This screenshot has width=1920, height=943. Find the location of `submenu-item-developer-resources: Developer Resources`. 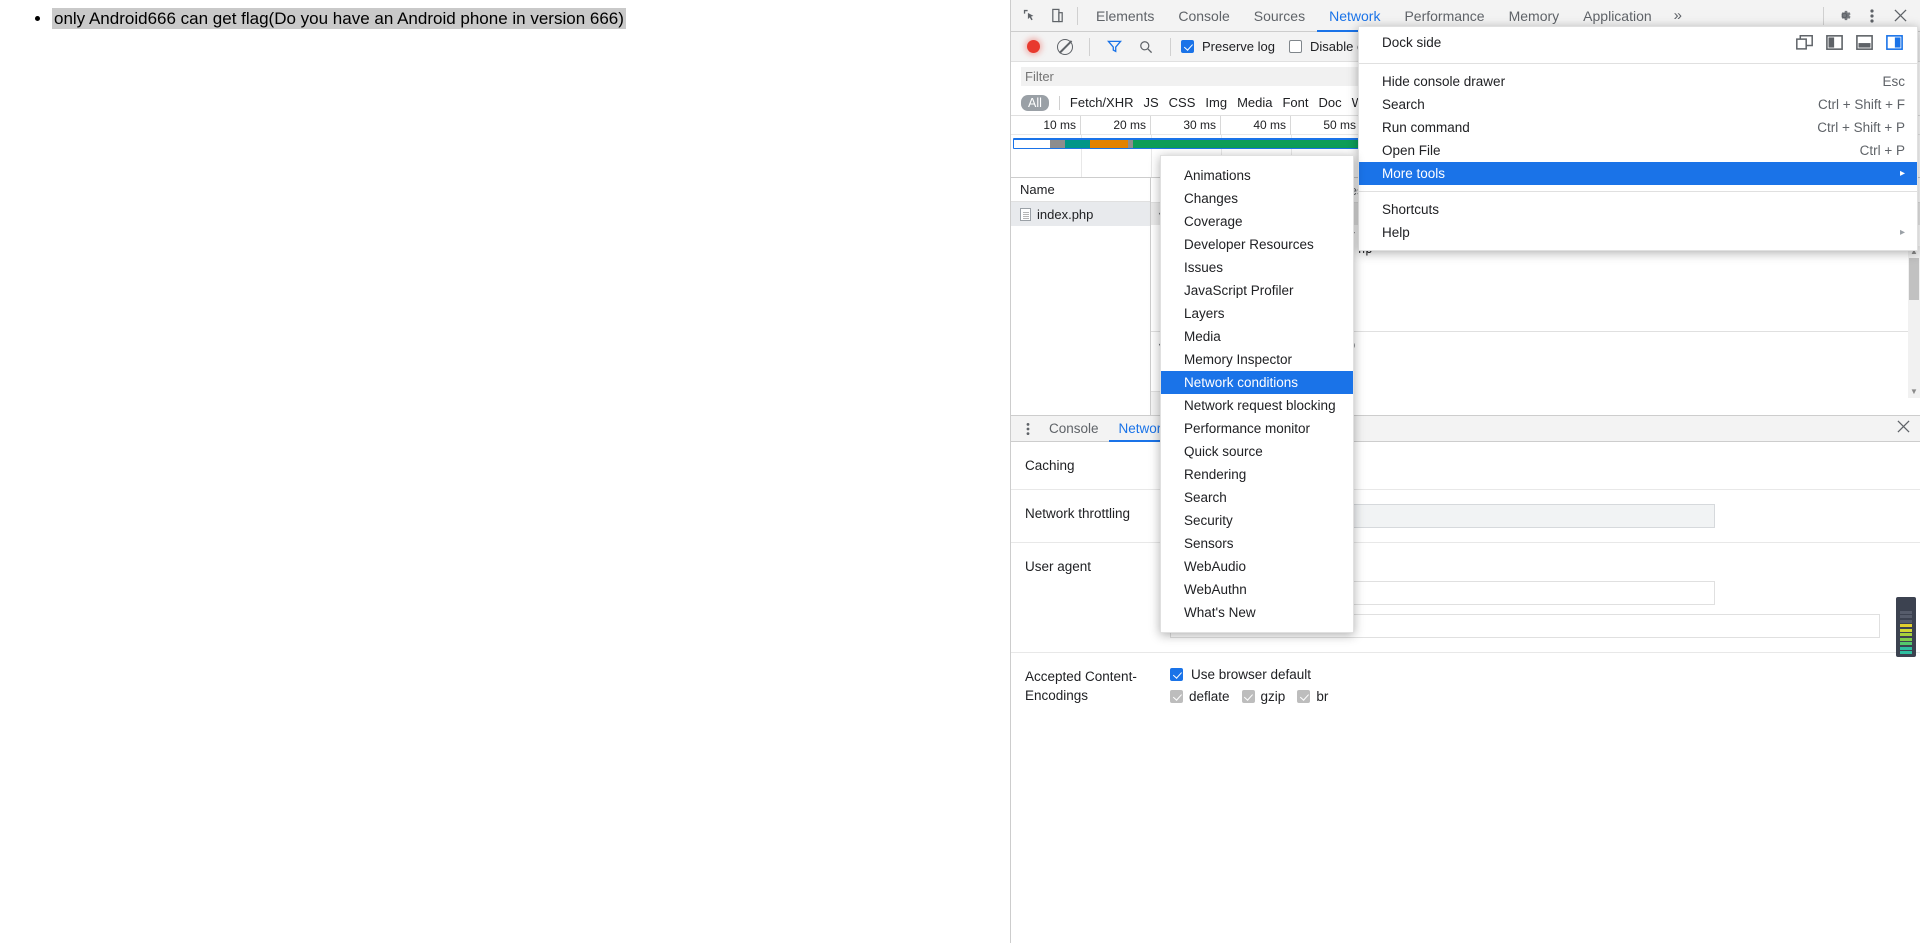

submenu-item-developer-resources: Developer Resources is located at coordinates (1257, 244).